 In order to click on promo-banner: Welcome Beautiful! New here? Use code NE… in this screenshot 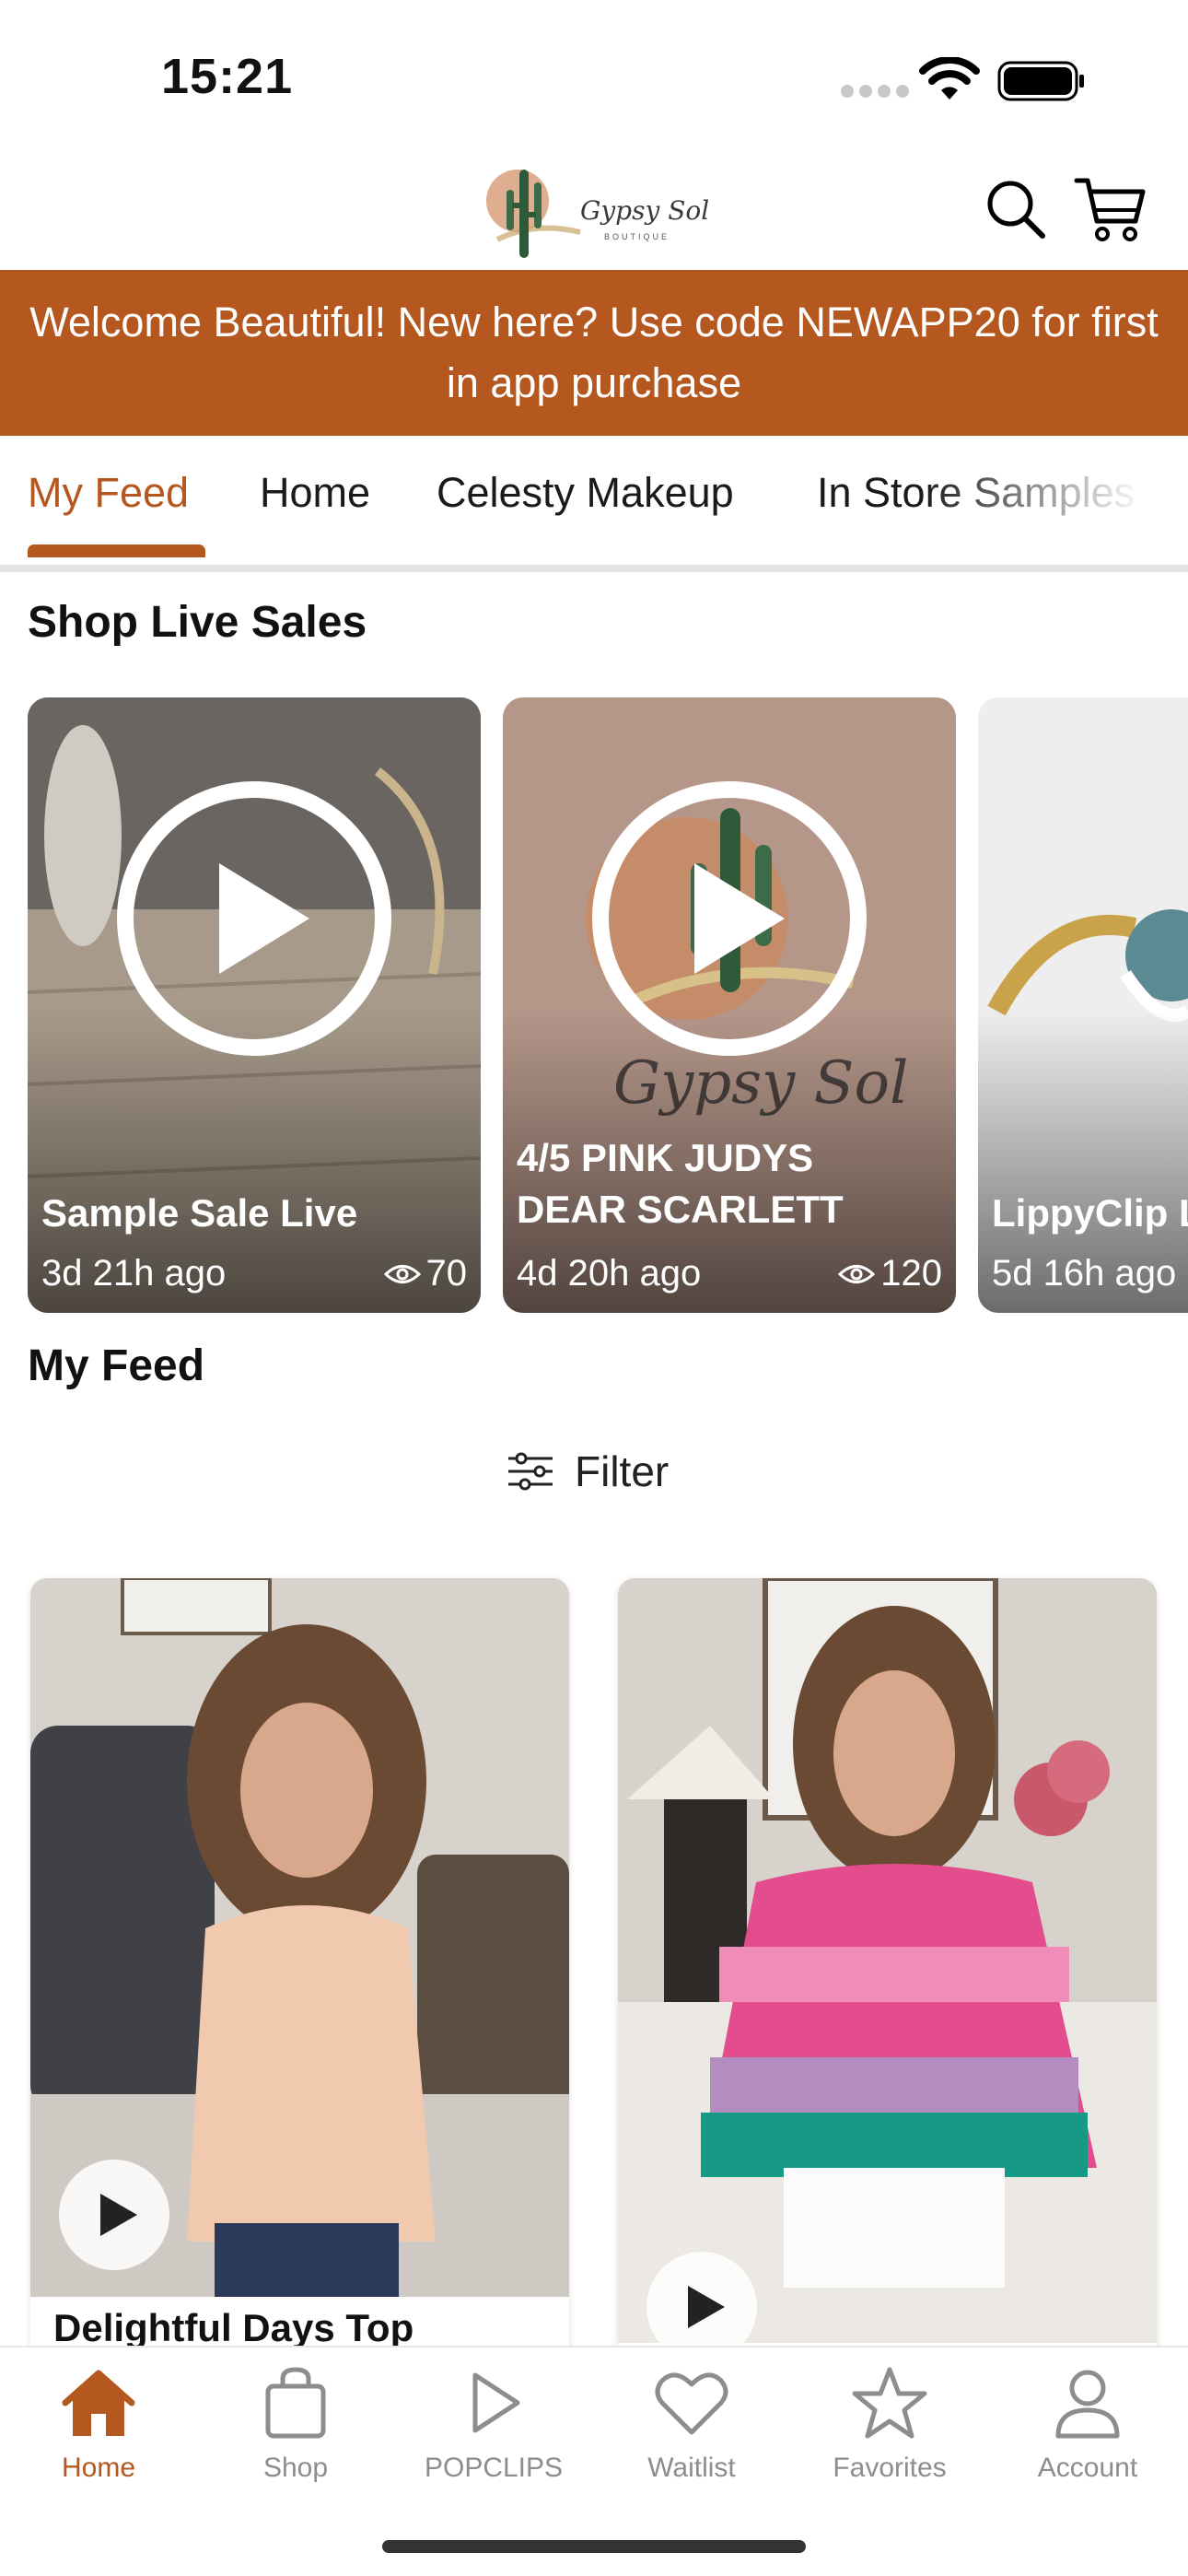, I will do `click(594, 353)`.